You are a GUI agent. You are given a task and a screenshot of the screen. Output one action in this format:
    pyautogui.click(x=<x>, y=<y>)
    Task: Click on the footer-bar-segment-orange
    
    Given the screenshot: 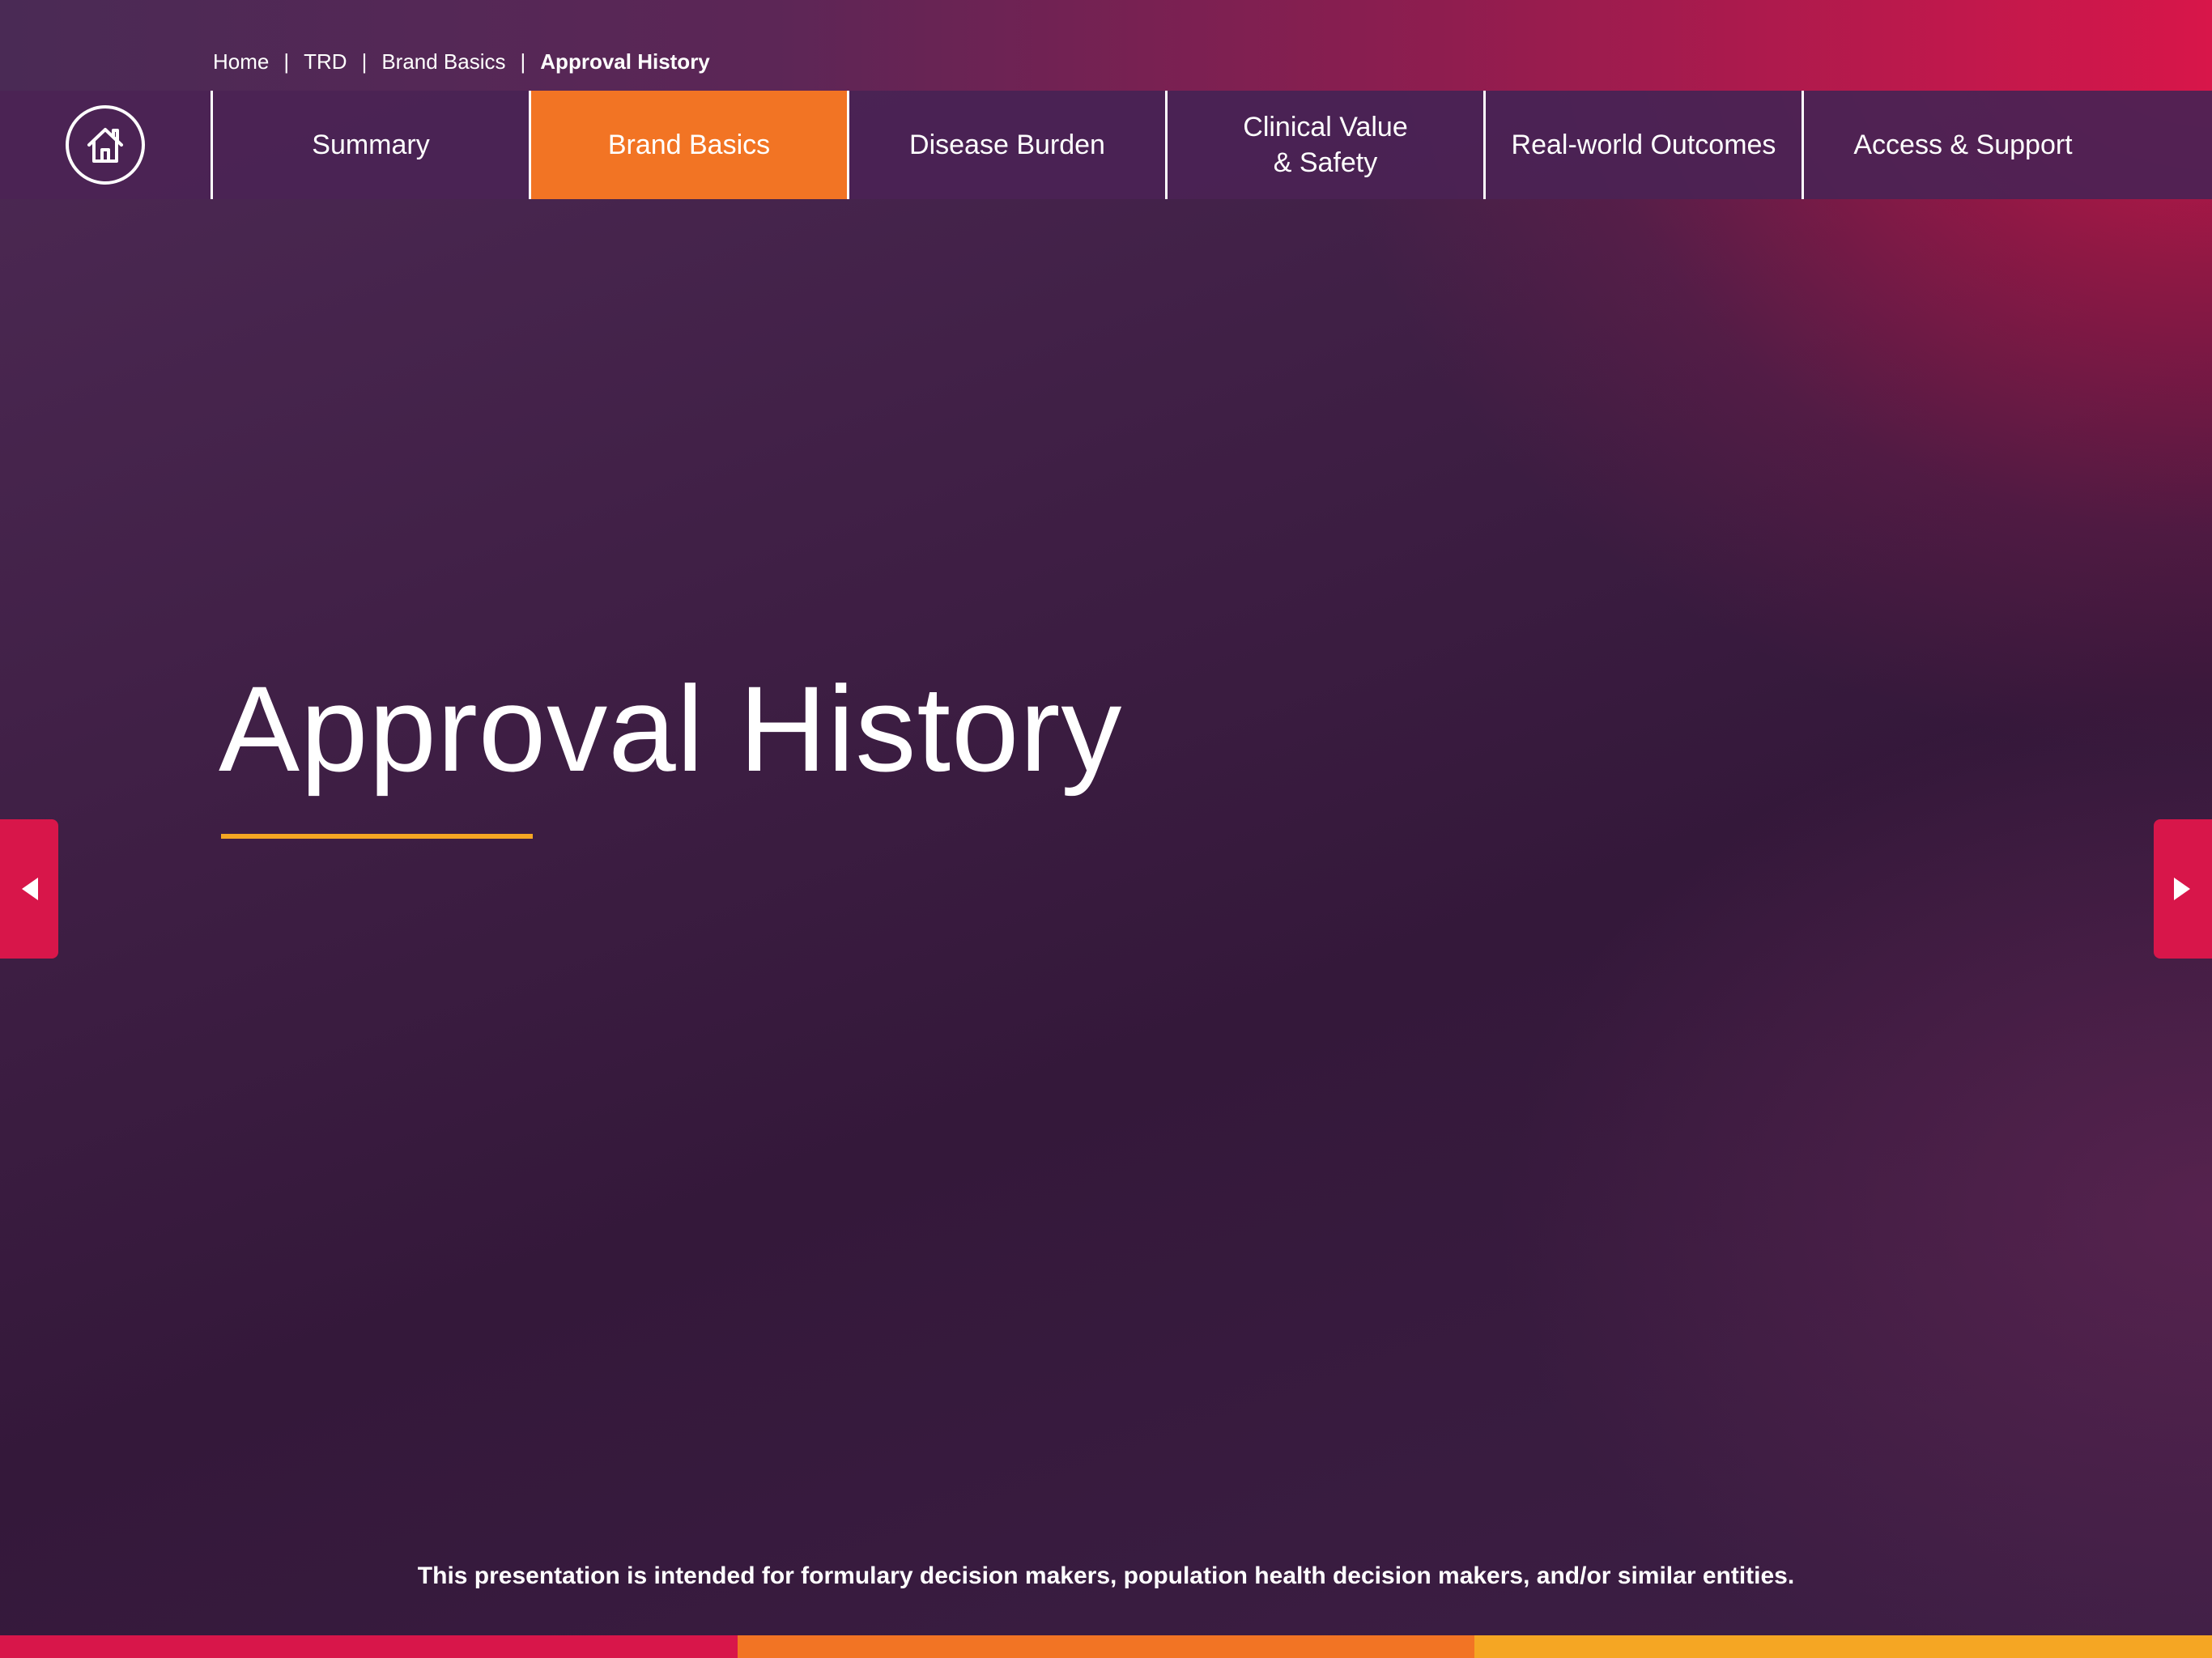 What is the action you would take?
    pyautogui.click(x=1106, y=1646)
    